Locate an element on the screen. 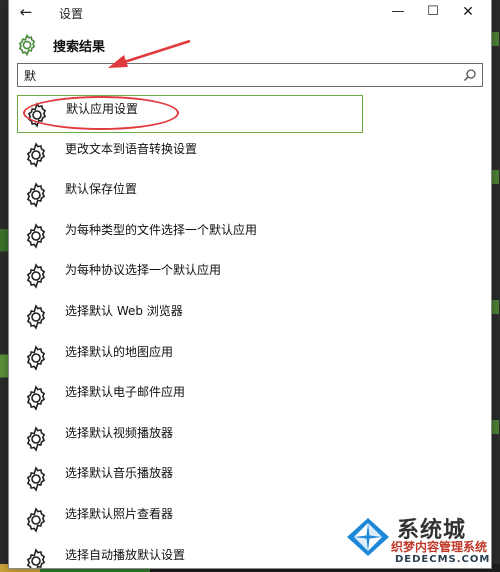 This screenshot has width=500, height=572. result-item: 为每种类型的文件选择一个默认应用 is located at coordinates (190, 236).